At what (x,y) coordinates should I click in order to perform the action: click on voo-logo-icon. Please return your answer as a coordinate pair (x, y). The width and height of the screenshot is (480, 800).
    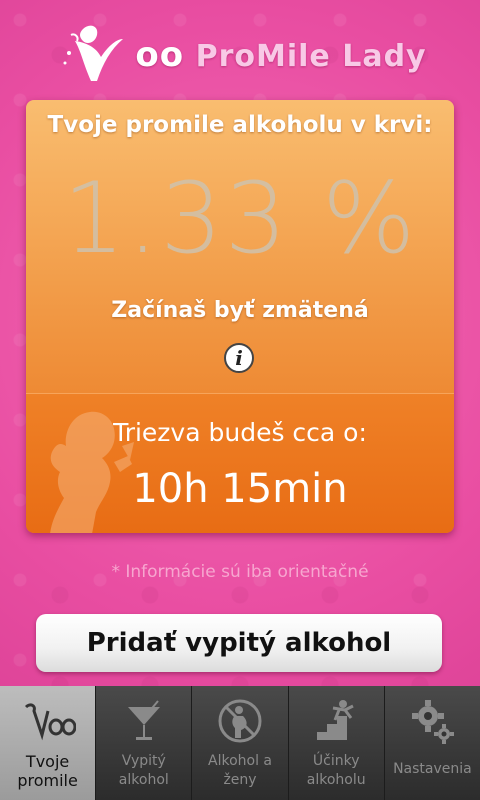
    Looking at the image, I should click on (48, 721).